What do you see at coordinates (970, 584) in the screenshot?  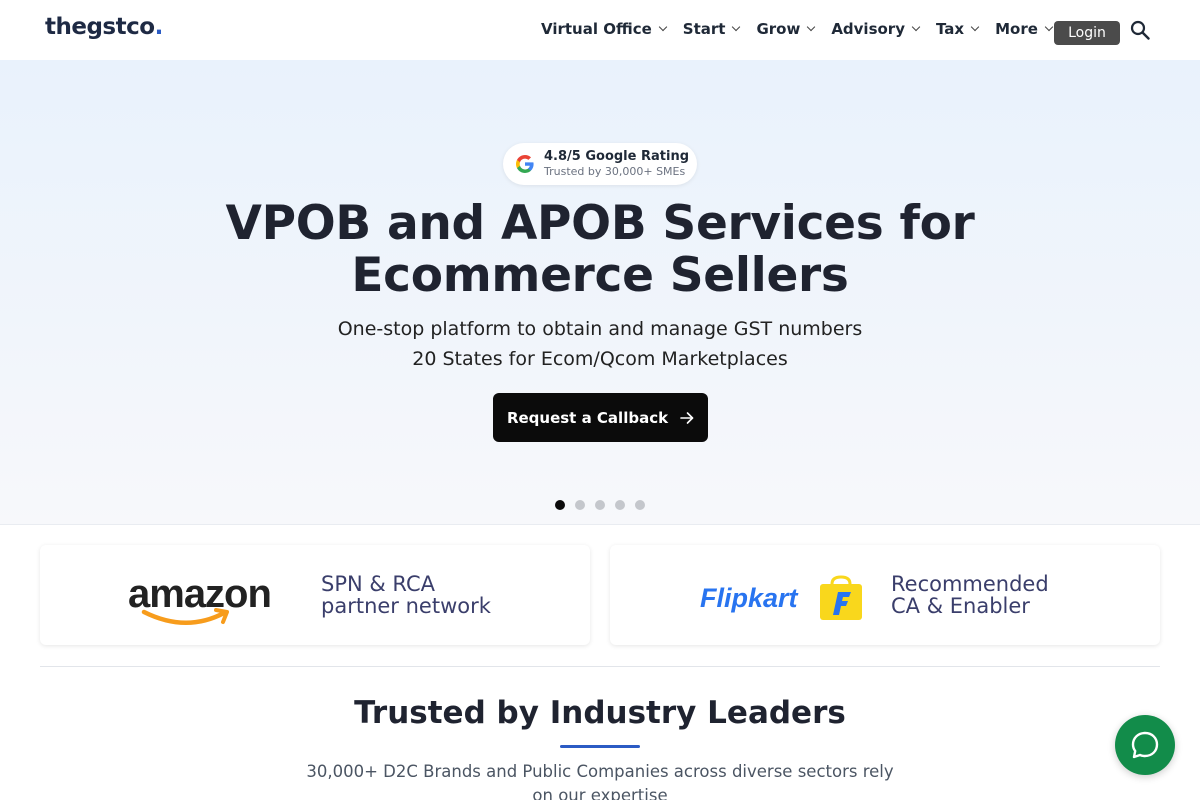 I see `flipkart-partner-line-1: Recommended` at bounding box center [970, 584].